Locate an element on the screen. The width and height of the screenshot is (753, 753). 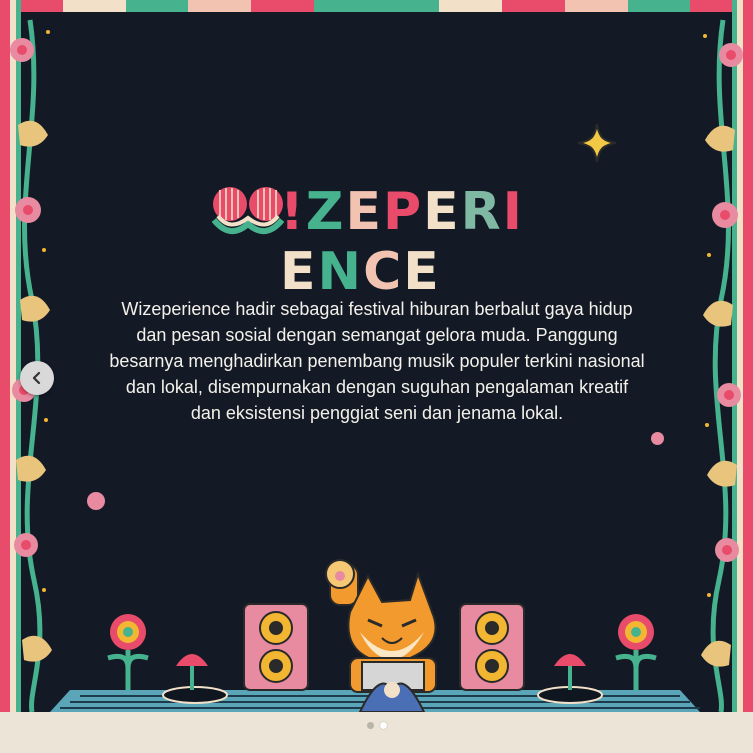
logo-letter: P is located at coordinates (403, 212).